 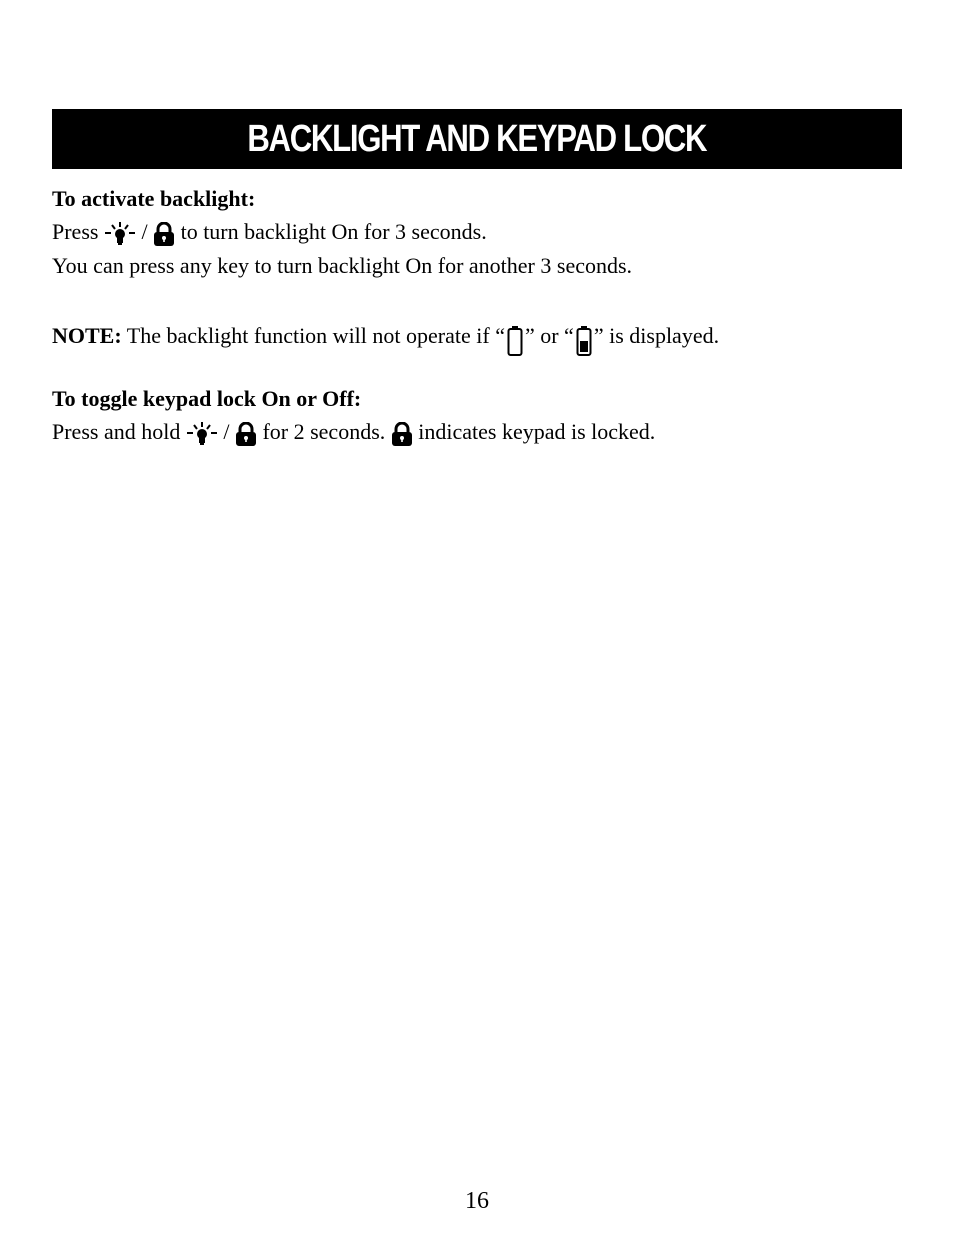 What do you see at coordinates (333, 231) in the screenshot?
I see `backlight-instruction-suffix: to turn backlight On for 3 seconds.` at bounding box center [333, 231].